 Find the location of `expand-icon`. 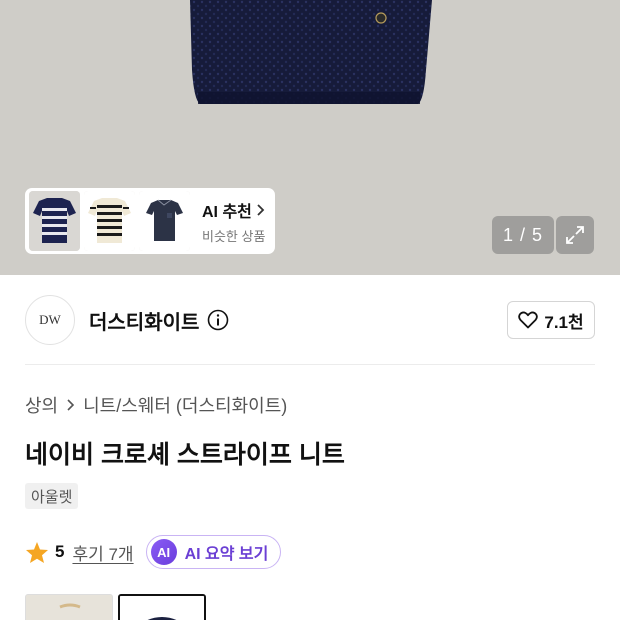

expand-icon is located at coordinates (575, 235).